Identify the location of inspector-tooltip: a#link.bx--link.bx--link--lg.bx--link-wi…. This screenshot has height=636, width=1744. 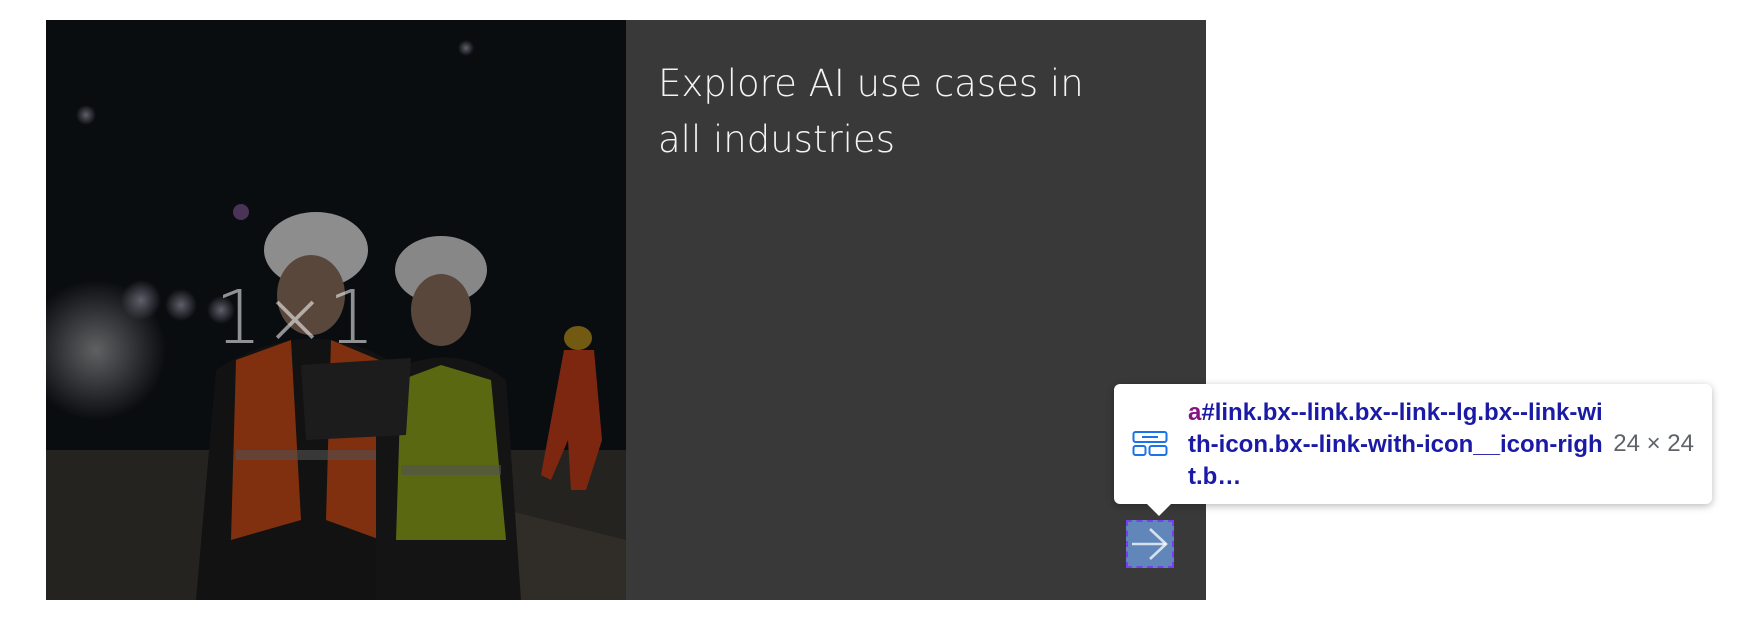
(1413, 450).